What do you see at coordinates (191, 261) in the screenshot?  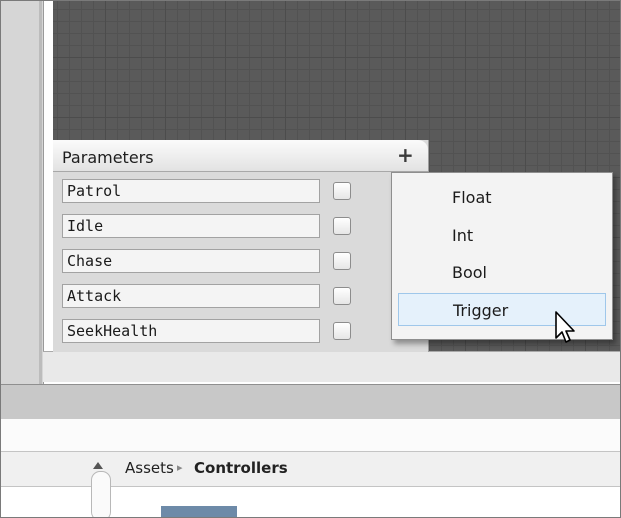 I see `parameter-name-field: Chase` at bounding box center [191, 261].